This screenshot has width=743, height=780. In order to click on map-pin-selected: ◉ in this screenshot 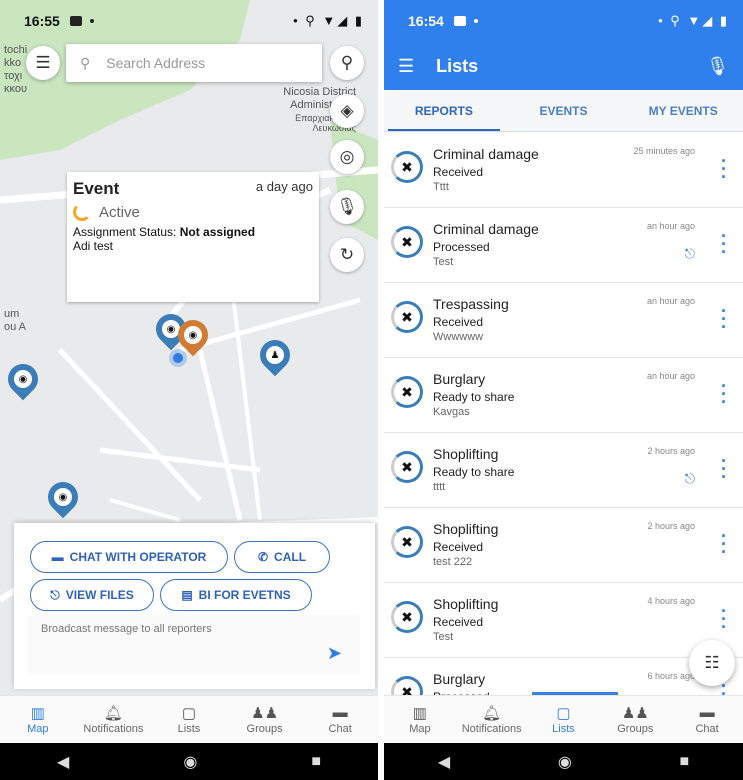, I will do `click(193, 336)`.